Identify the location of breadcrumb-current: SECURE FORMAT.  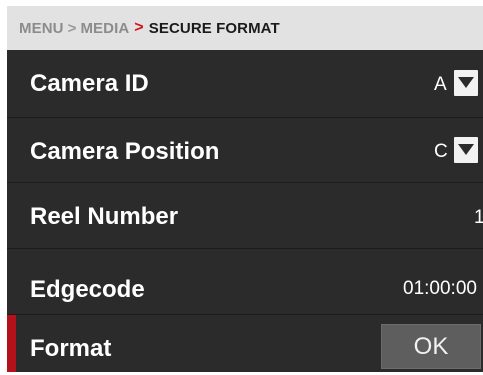
(214, 28).